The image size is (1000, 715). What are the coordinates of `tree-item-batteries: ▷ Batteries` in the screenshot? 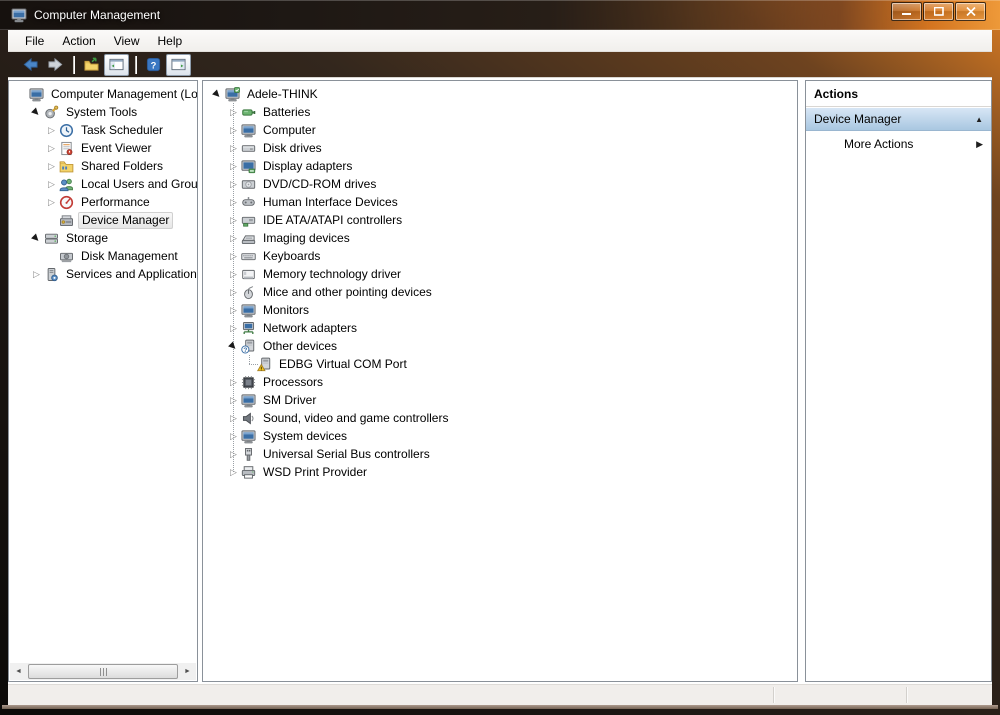 It's located at (500, 112).